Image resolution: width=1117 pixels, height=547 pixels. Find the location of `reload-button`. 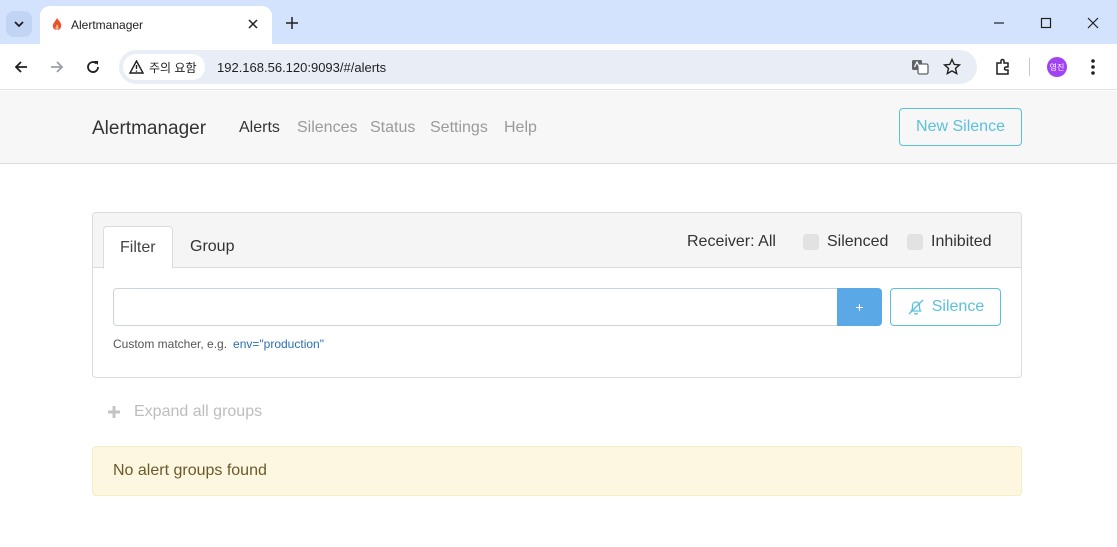

reload-button is located at coordinates (93, 67).